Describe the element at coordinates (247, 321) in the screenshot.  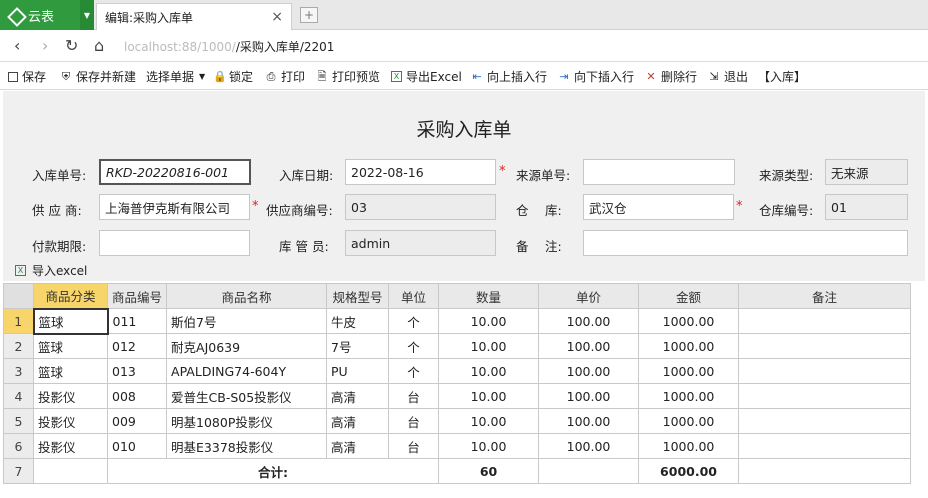
I see `grid-cell-name: 斯伯7号` at that location.